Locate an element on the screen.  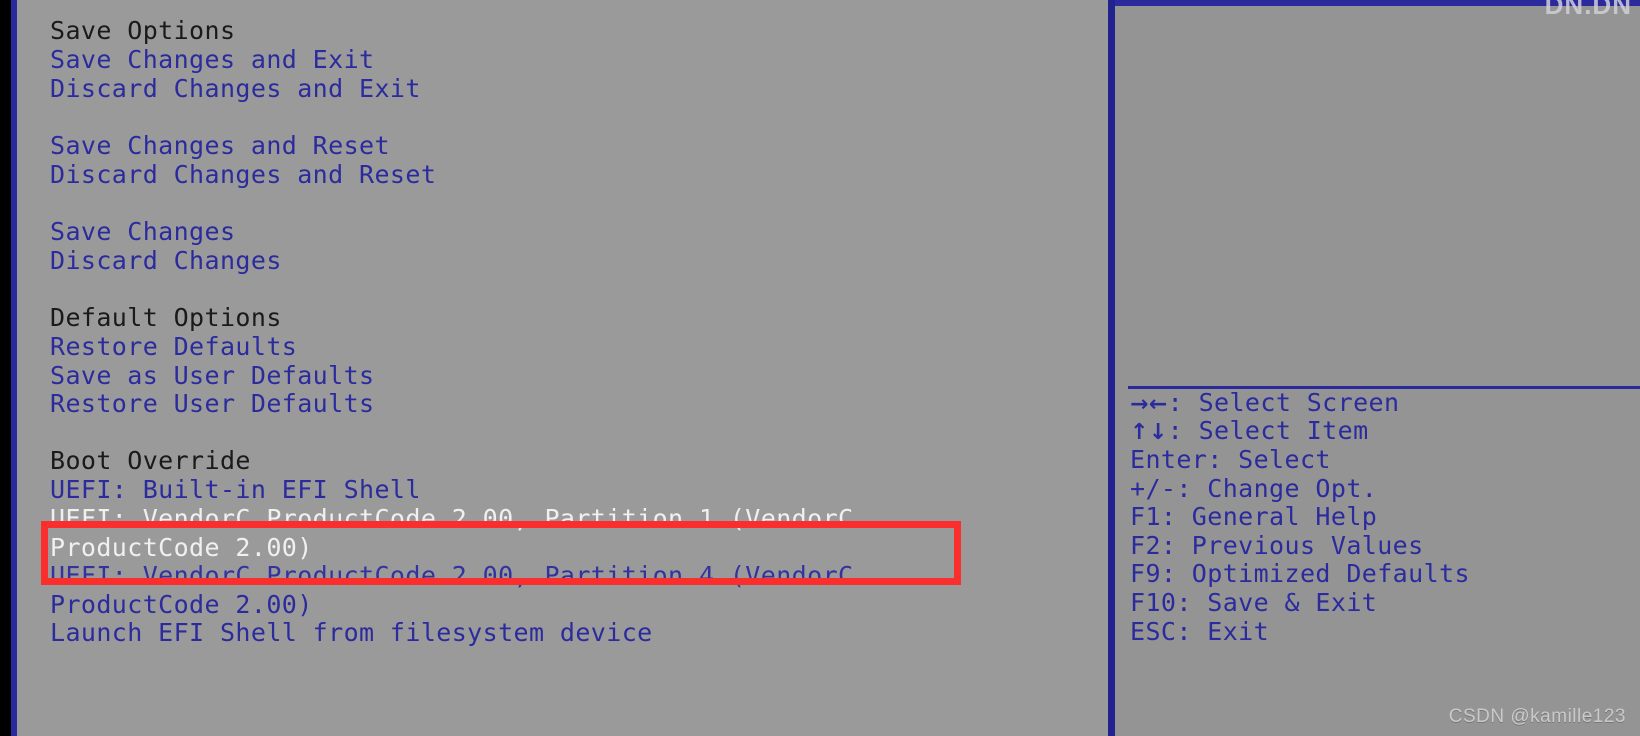
menu-item: Discard Changes and Exit is located at coordinates (235, 88).